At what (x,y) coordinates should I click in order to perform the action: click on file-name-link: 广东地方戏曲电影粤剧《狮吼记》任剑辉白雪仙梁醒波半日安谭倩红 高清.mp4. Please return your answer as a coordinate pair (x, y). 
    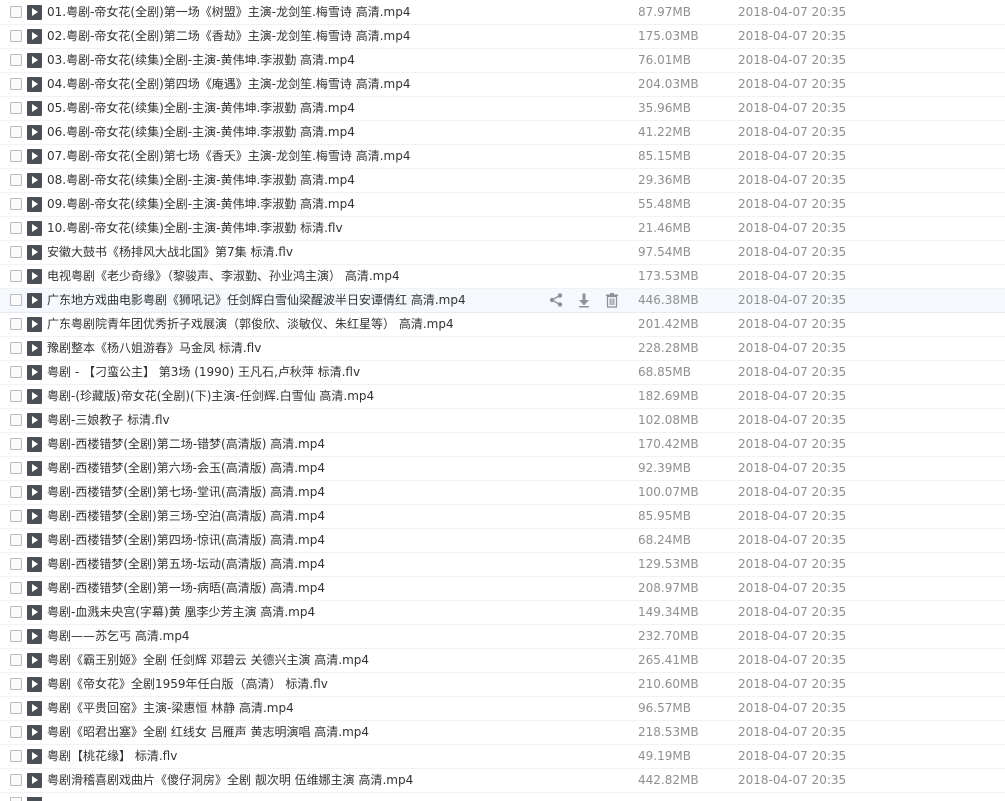
    Looking at the image, I should click on (256, 300).